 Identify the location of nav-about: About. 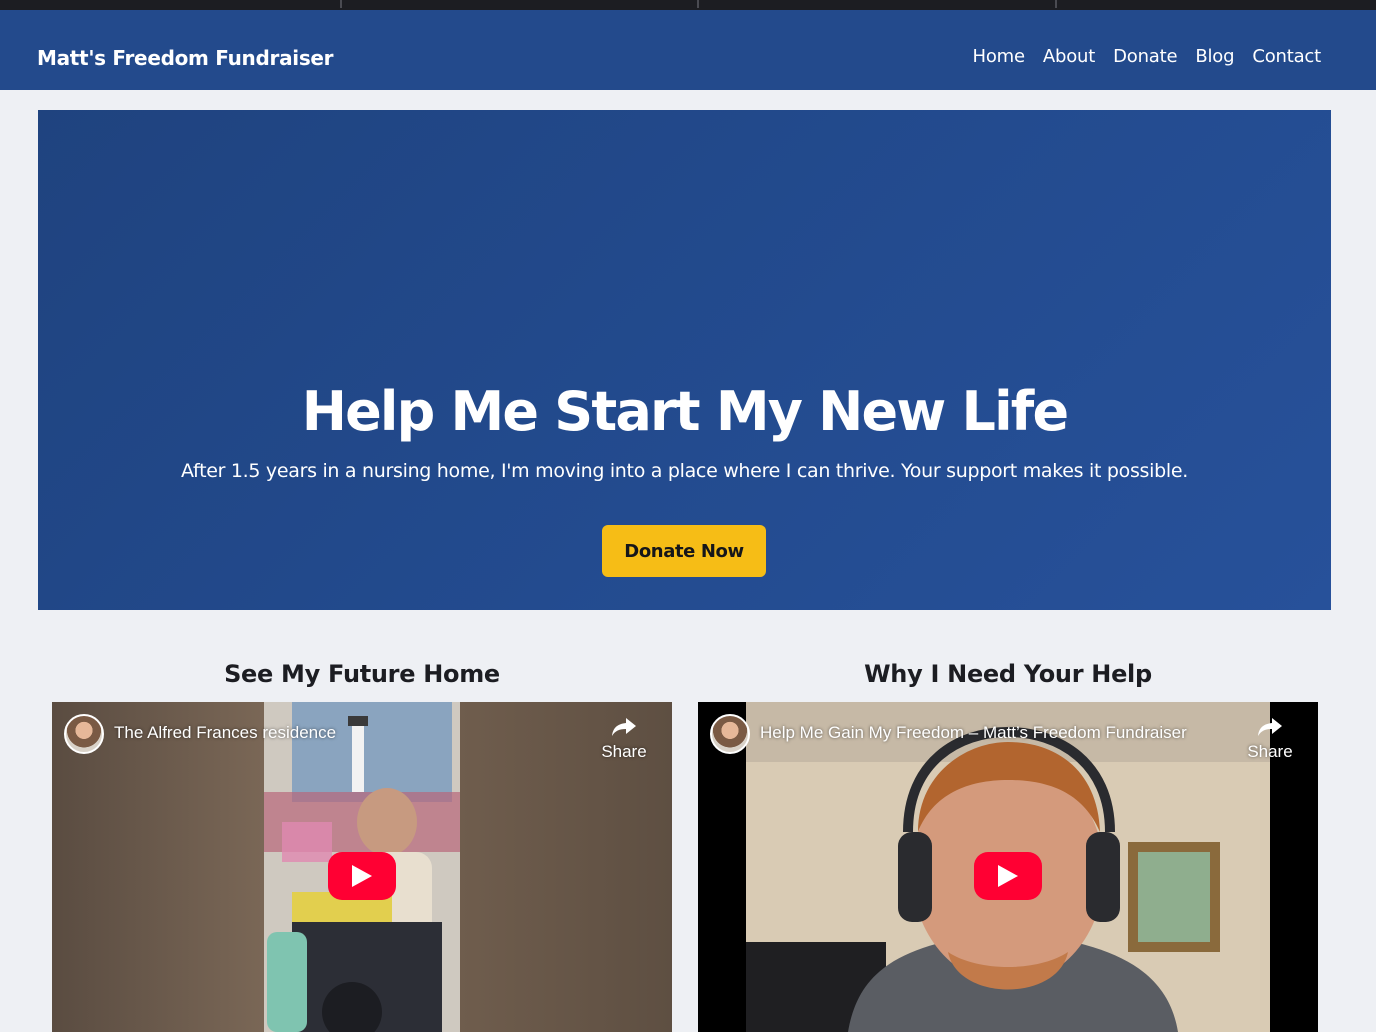
(1069, 56).